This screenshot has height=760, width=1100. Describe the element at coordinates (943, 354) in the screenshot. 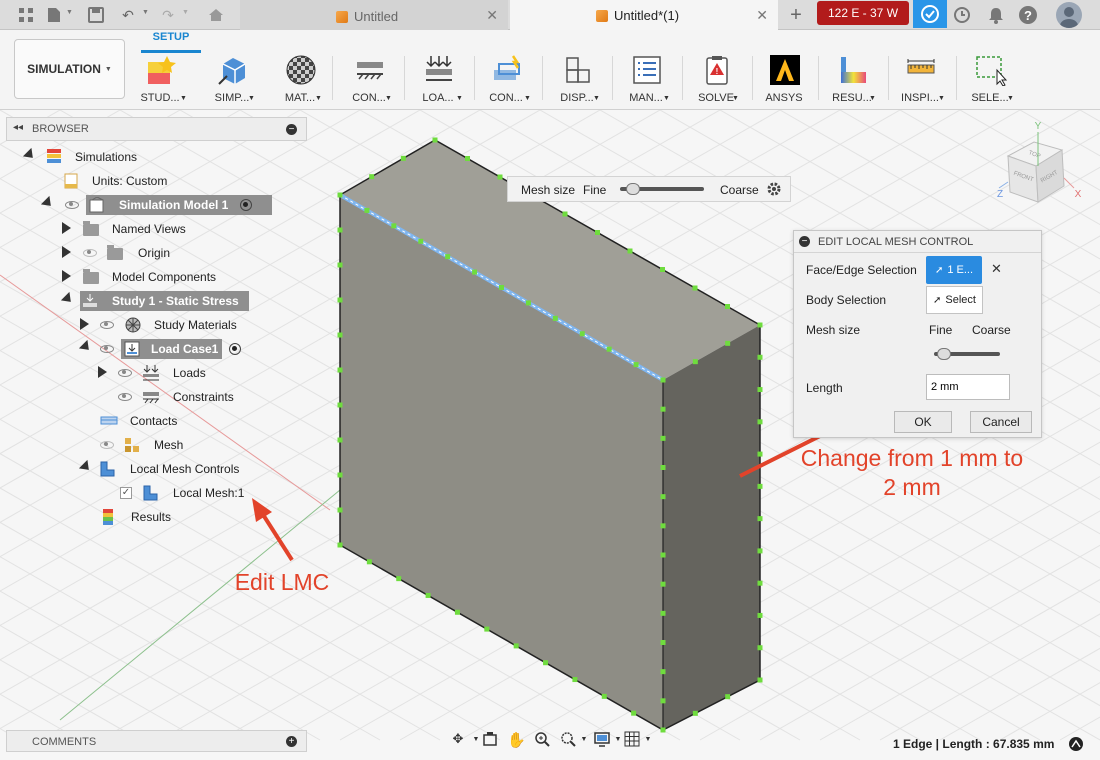

I see `dialog-mesh-slider-knob` at that location.